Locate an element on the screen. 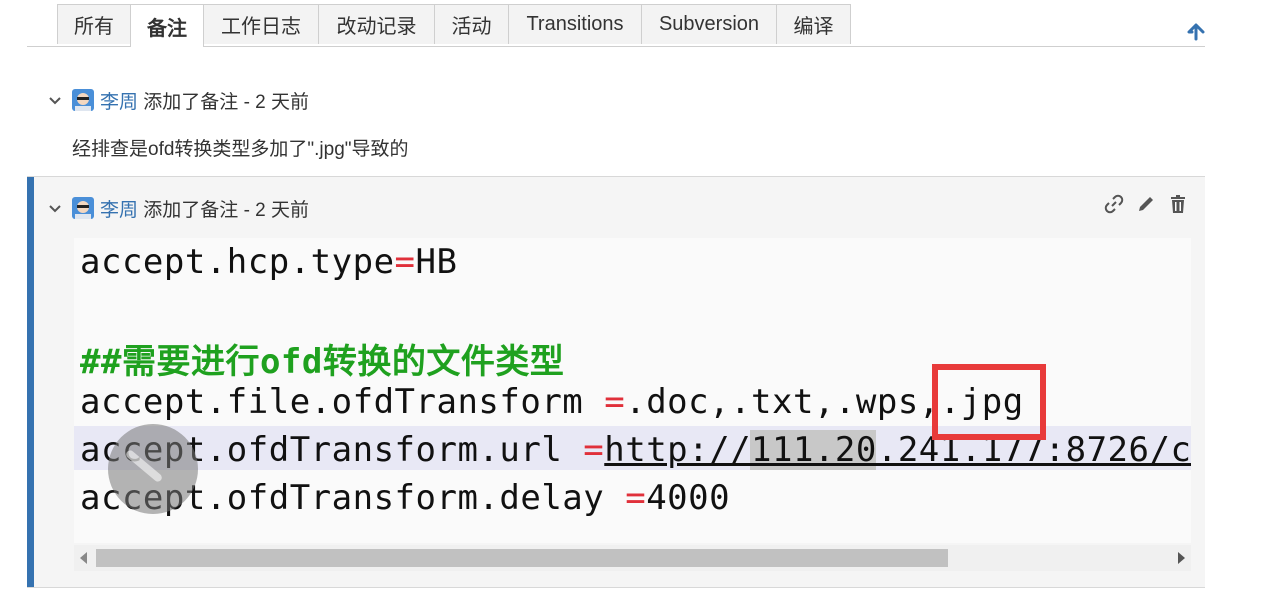 This screenshot has width=1266, height=603. tab-label: Subversion is located at coordinates (709, 24).